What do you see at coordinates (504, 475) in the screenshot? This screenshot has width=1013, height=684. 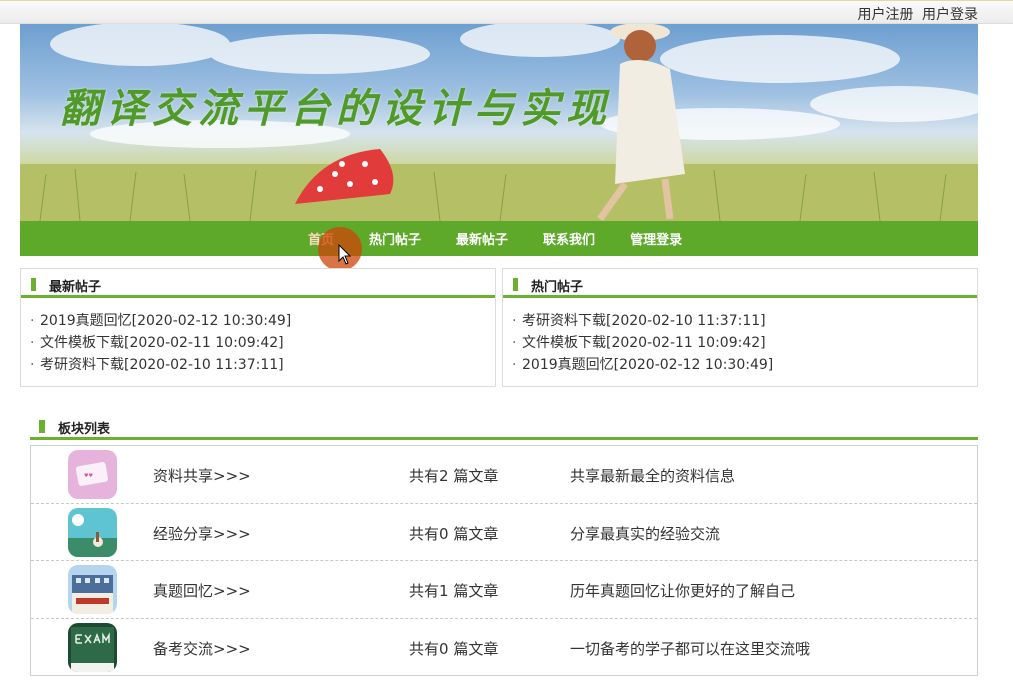 I see `table-row: ♥♥ 资料共享>>> 共有2 篇文章 共享最新最全的资料信息` at bounding box center [504, 475].